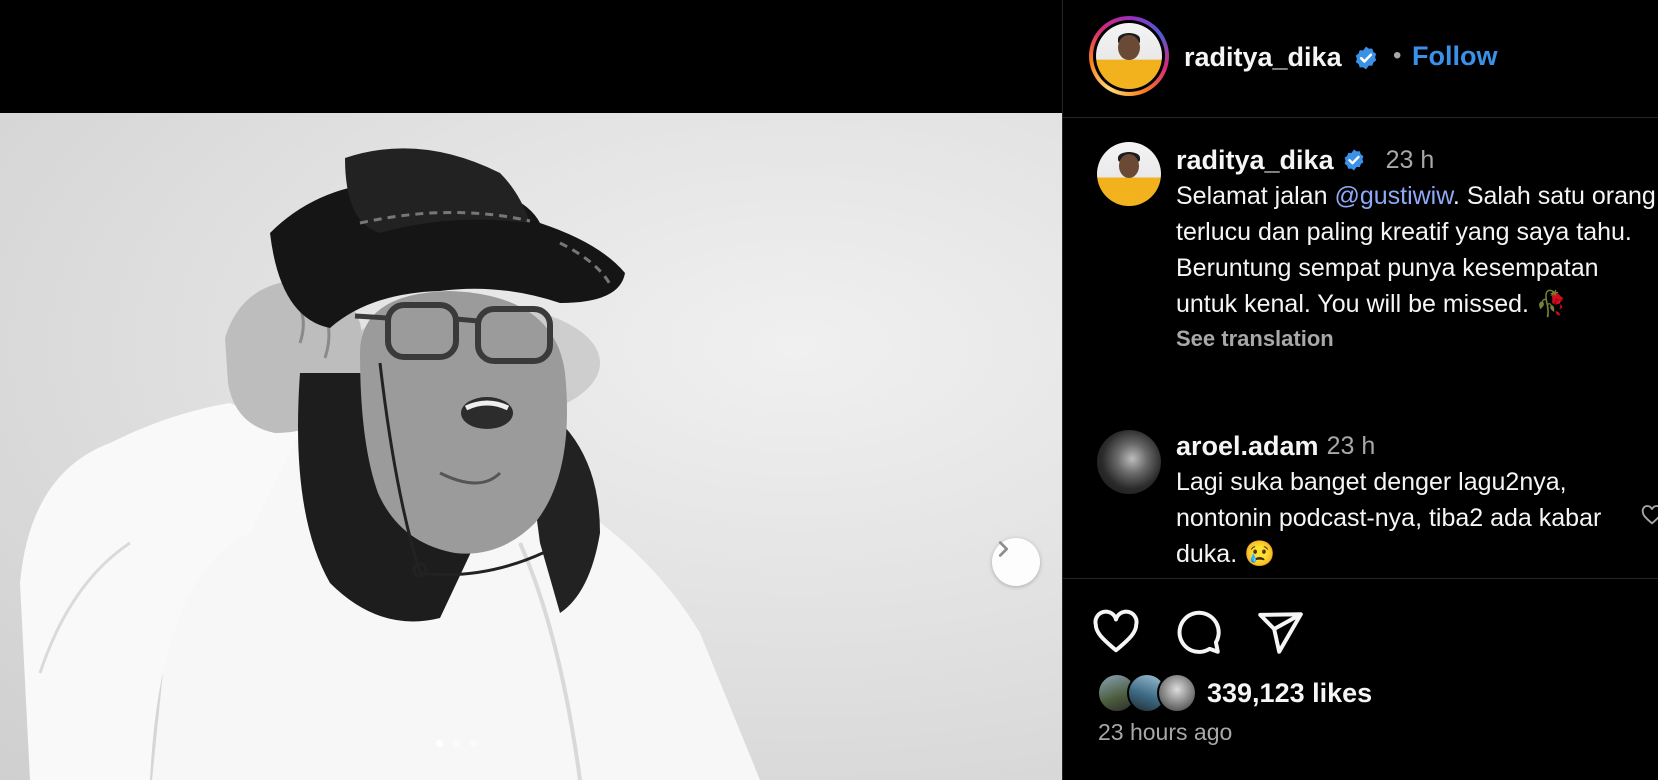 The width and height of the screenshot is (1658, 780). What do you see at coordinates (1416, 339) in the screenshot?
I see `see-translation-link: See translation` at bounding box center [1416, 339].